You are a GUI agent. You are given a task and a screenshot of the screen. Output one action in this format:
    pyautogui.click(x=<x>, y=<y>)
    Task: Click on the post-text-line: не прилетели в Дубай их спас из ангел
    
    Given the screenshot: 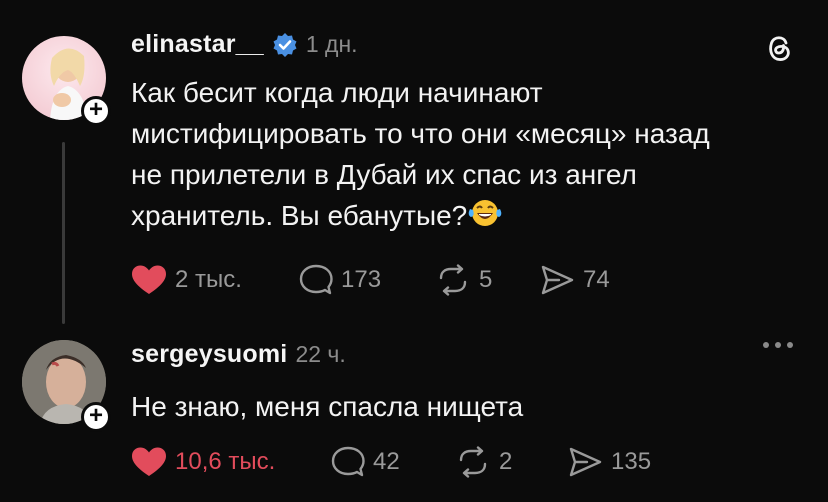 What is the action you would take?
    pyautogui.click(x=384, y=174)
    